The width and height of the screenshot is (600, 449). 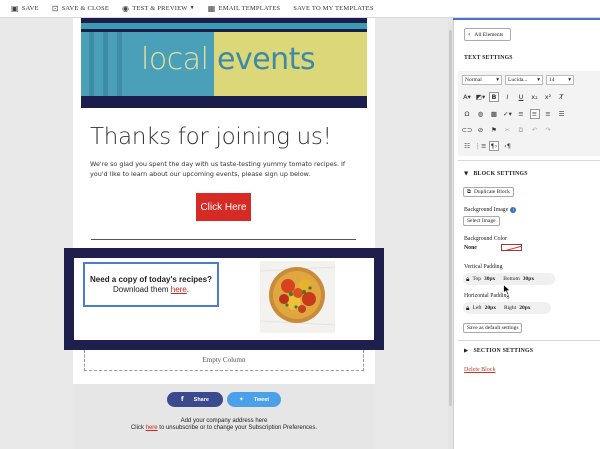 I want to click on clear-format-icon: T̸, so click(x=562, y=97).